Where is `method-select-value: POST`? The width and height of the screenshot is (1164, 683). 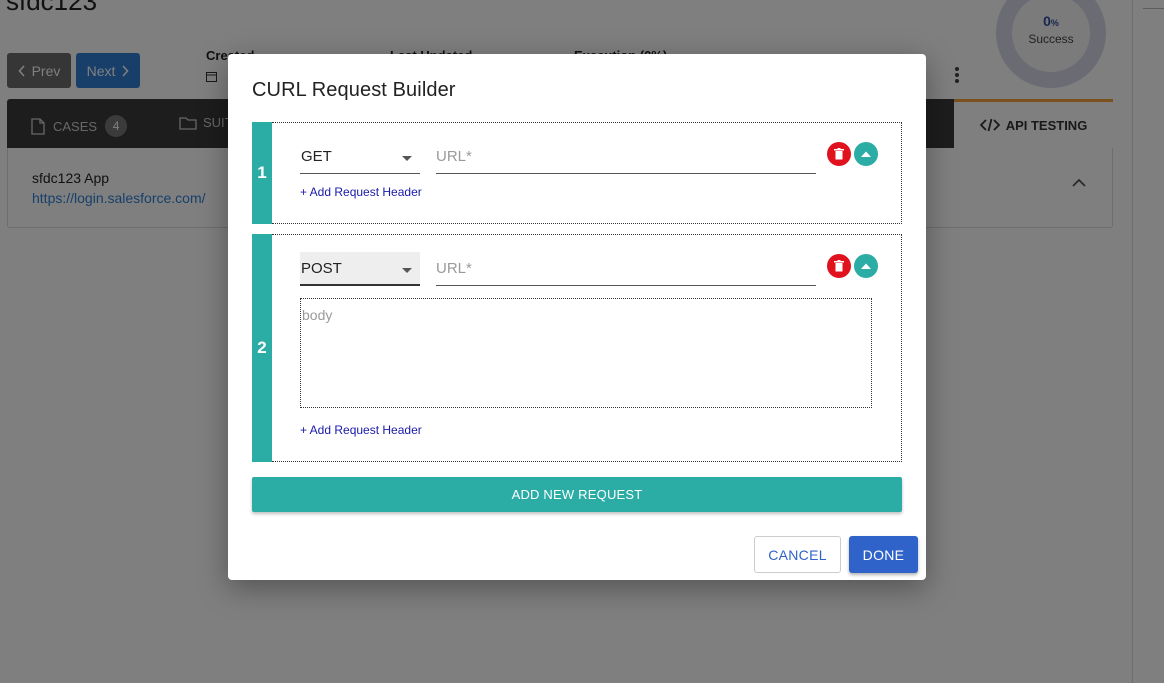
method-select-value: POST is located at coordinates (321, 268).